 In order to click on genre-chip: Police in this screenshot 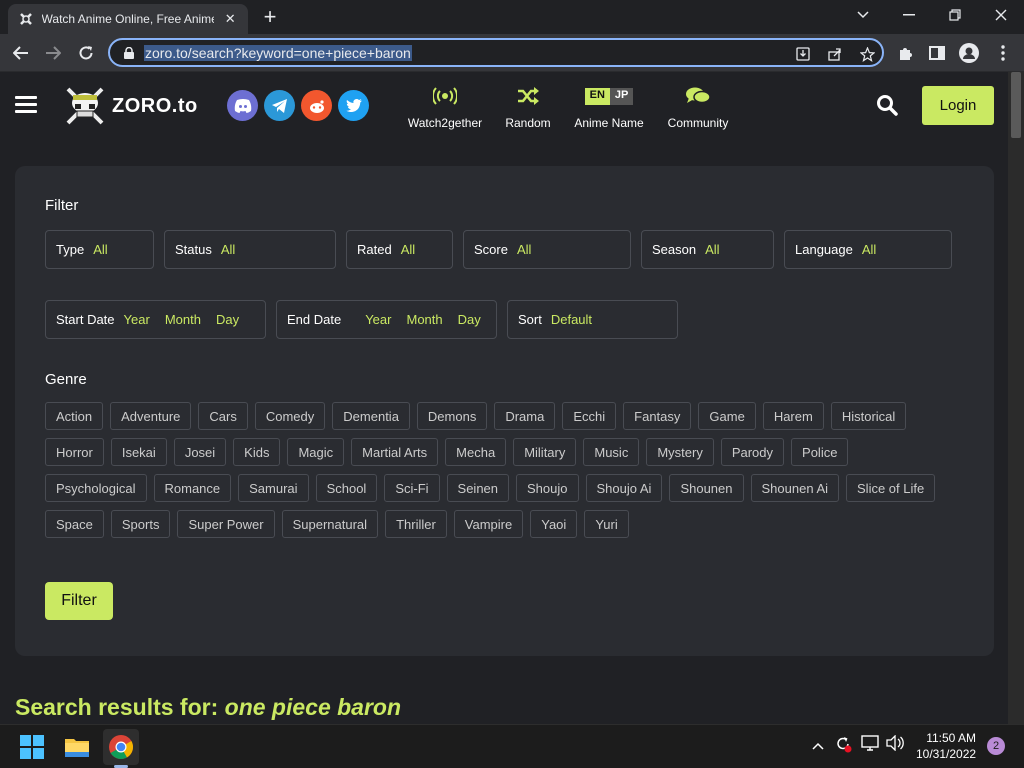, I will do `click(820, 452)`.